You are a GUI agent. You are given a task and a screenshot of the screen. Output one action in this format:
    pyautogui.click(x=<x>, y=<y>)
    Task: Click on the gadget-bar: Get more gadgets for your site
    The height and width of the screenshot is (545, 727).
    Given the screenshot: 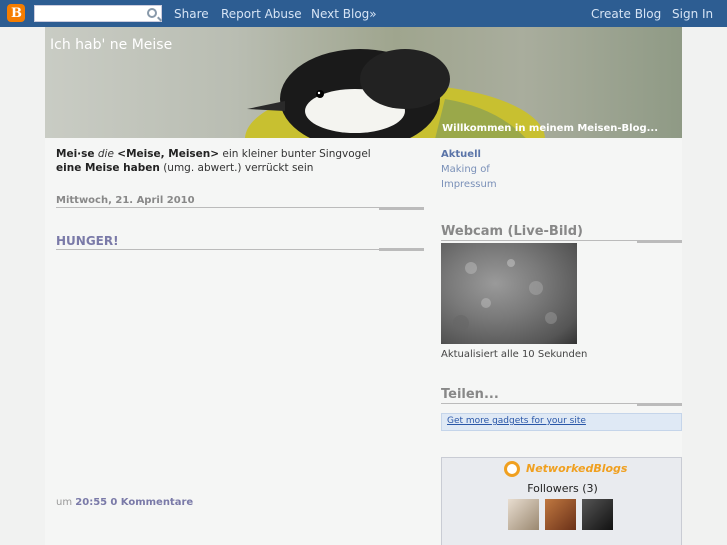 What is the action you would take?
    pyautogui.click(x=561, y=422)
    